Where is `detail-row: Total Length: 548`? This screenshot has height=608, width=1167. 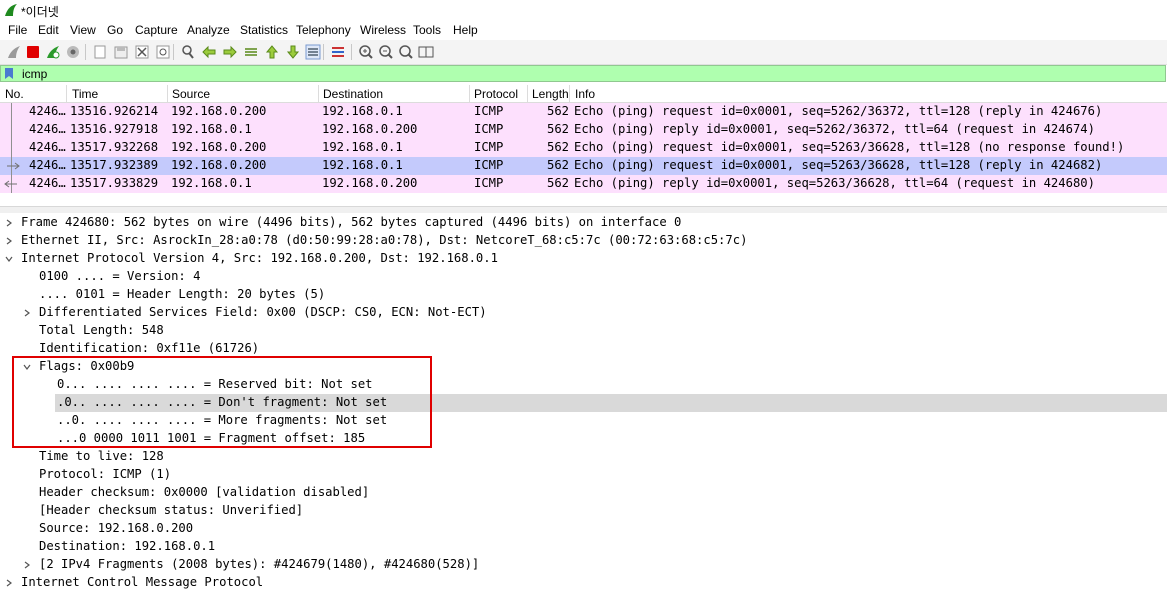
detail-row: Total Length: 548 is located at coordinates (583, 331).